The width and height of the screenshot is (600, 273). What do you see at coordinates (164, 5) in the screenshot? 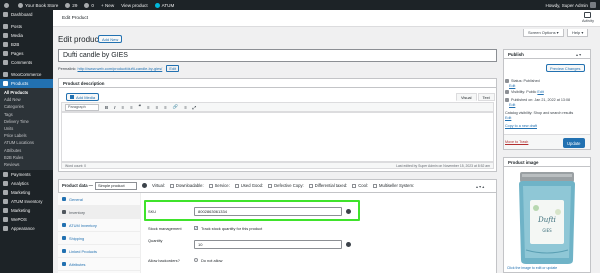
I see `atum-link: ATUM` at bounding box center [164, 5].